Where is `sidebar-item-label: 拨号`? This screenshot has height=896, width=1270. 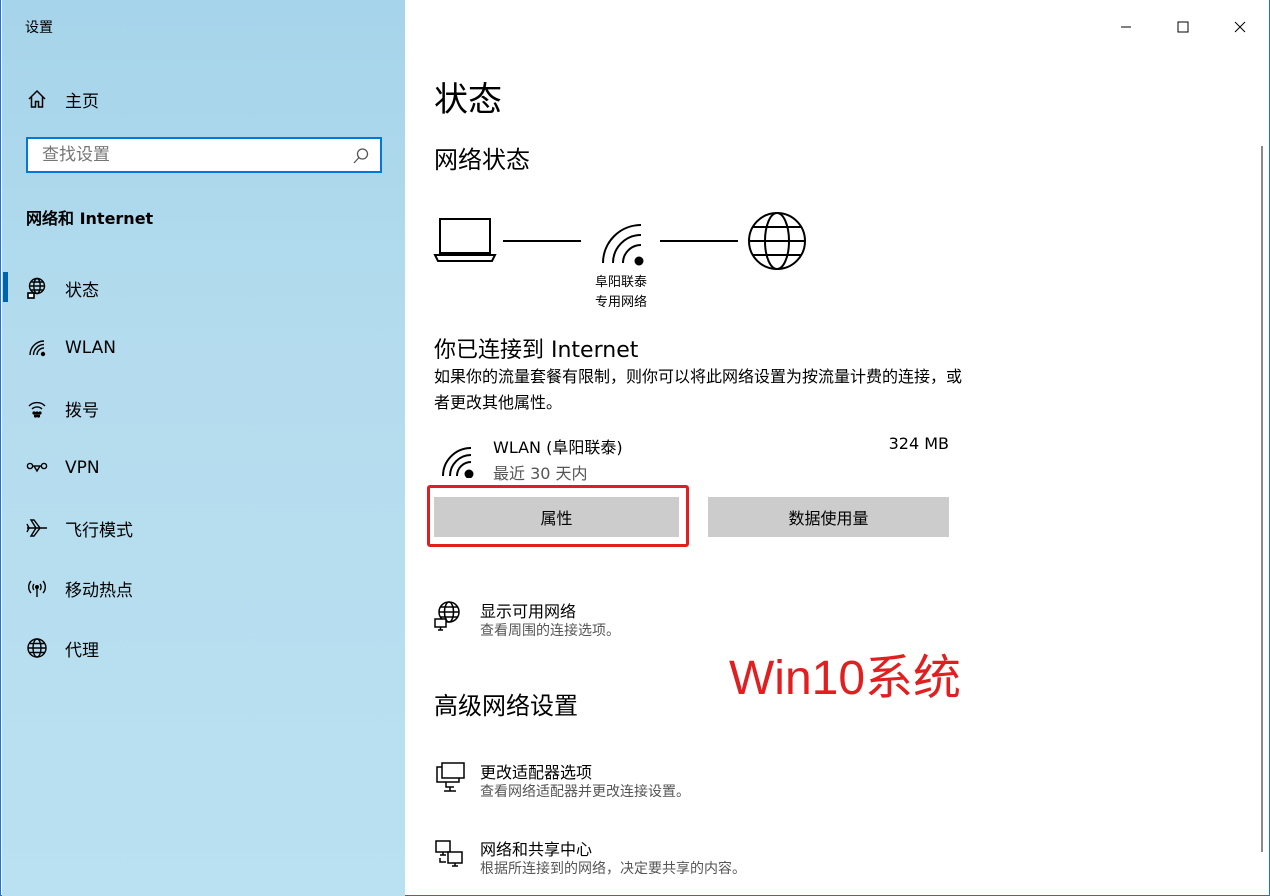
sidebar-item-label: 拨号 is located at coordinates (82, 410).